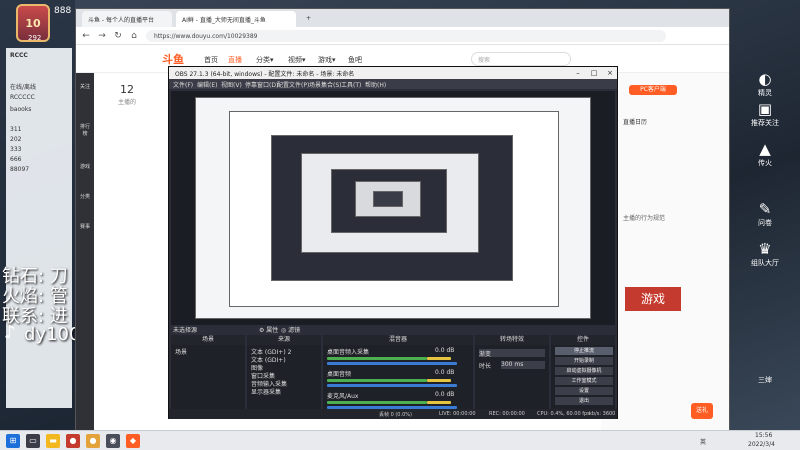 This screenshot has width=800, height=450. I want to click on menu-profile: 配置文件(P), so click(293, 84).